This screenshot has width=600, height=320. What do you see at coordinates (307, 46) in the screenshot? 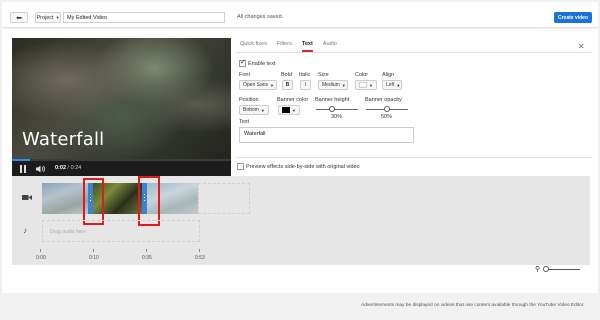
I see `tab-text: Text` at bounding box center [307, 46].